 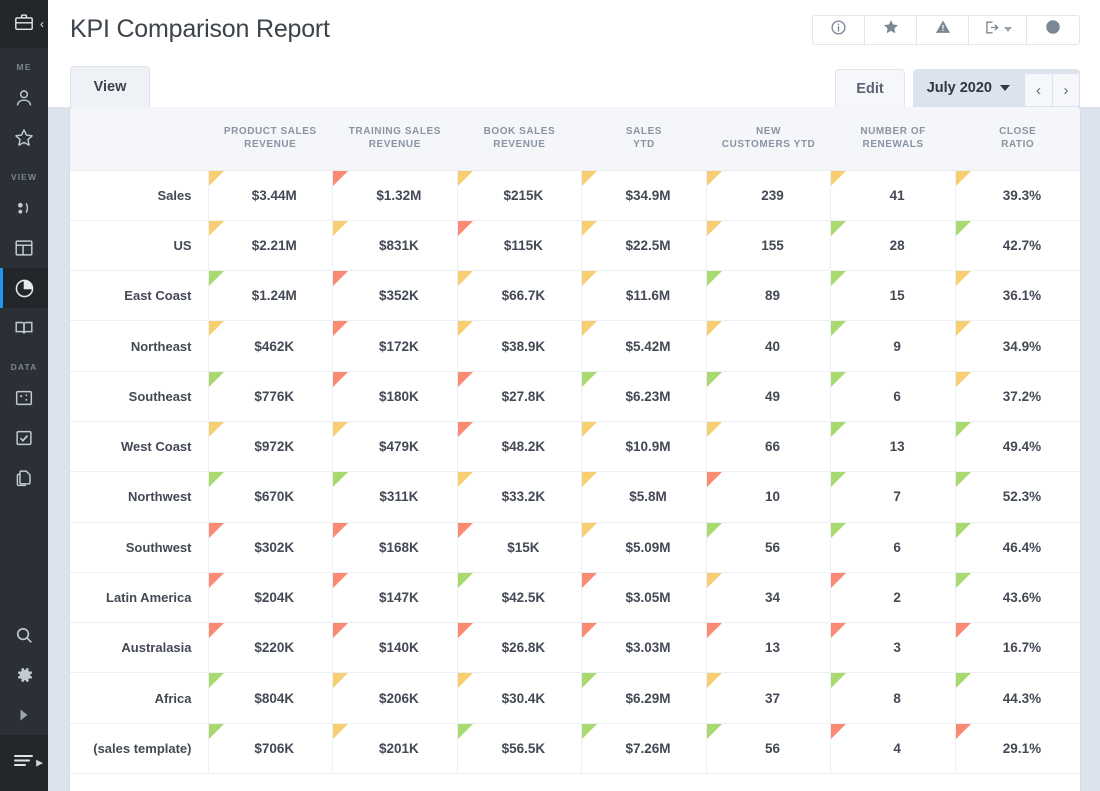 I want to click on table-cell: $38.9K, so click(x=520, y=346).